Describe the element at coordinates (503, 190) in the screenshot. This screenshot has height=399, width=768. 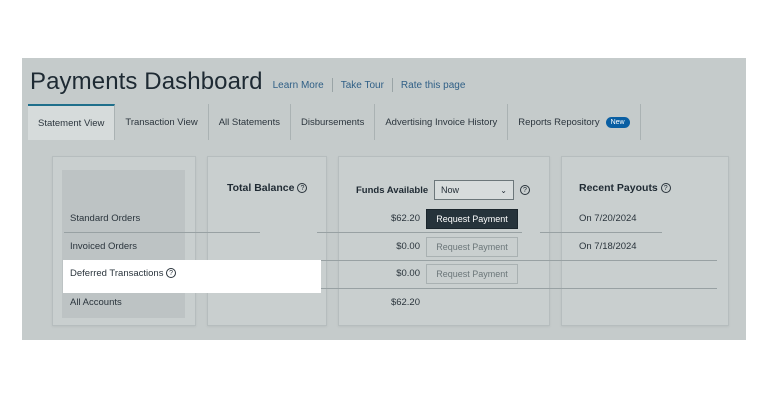
I see `chevron-down-icon: ⌄` at that location.